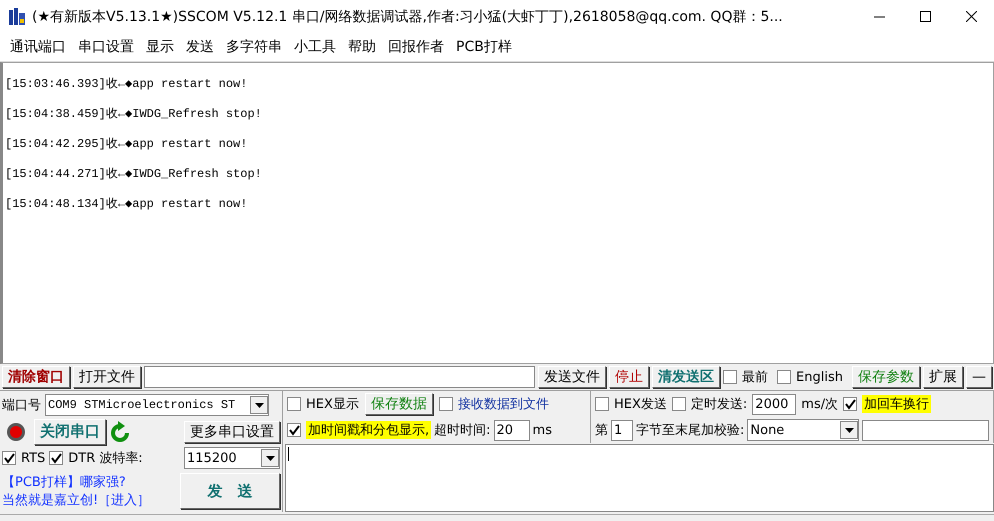  Describe the element at coordinates (21, 405) in the screenshot. I see `port-label: 端口号` at that location.